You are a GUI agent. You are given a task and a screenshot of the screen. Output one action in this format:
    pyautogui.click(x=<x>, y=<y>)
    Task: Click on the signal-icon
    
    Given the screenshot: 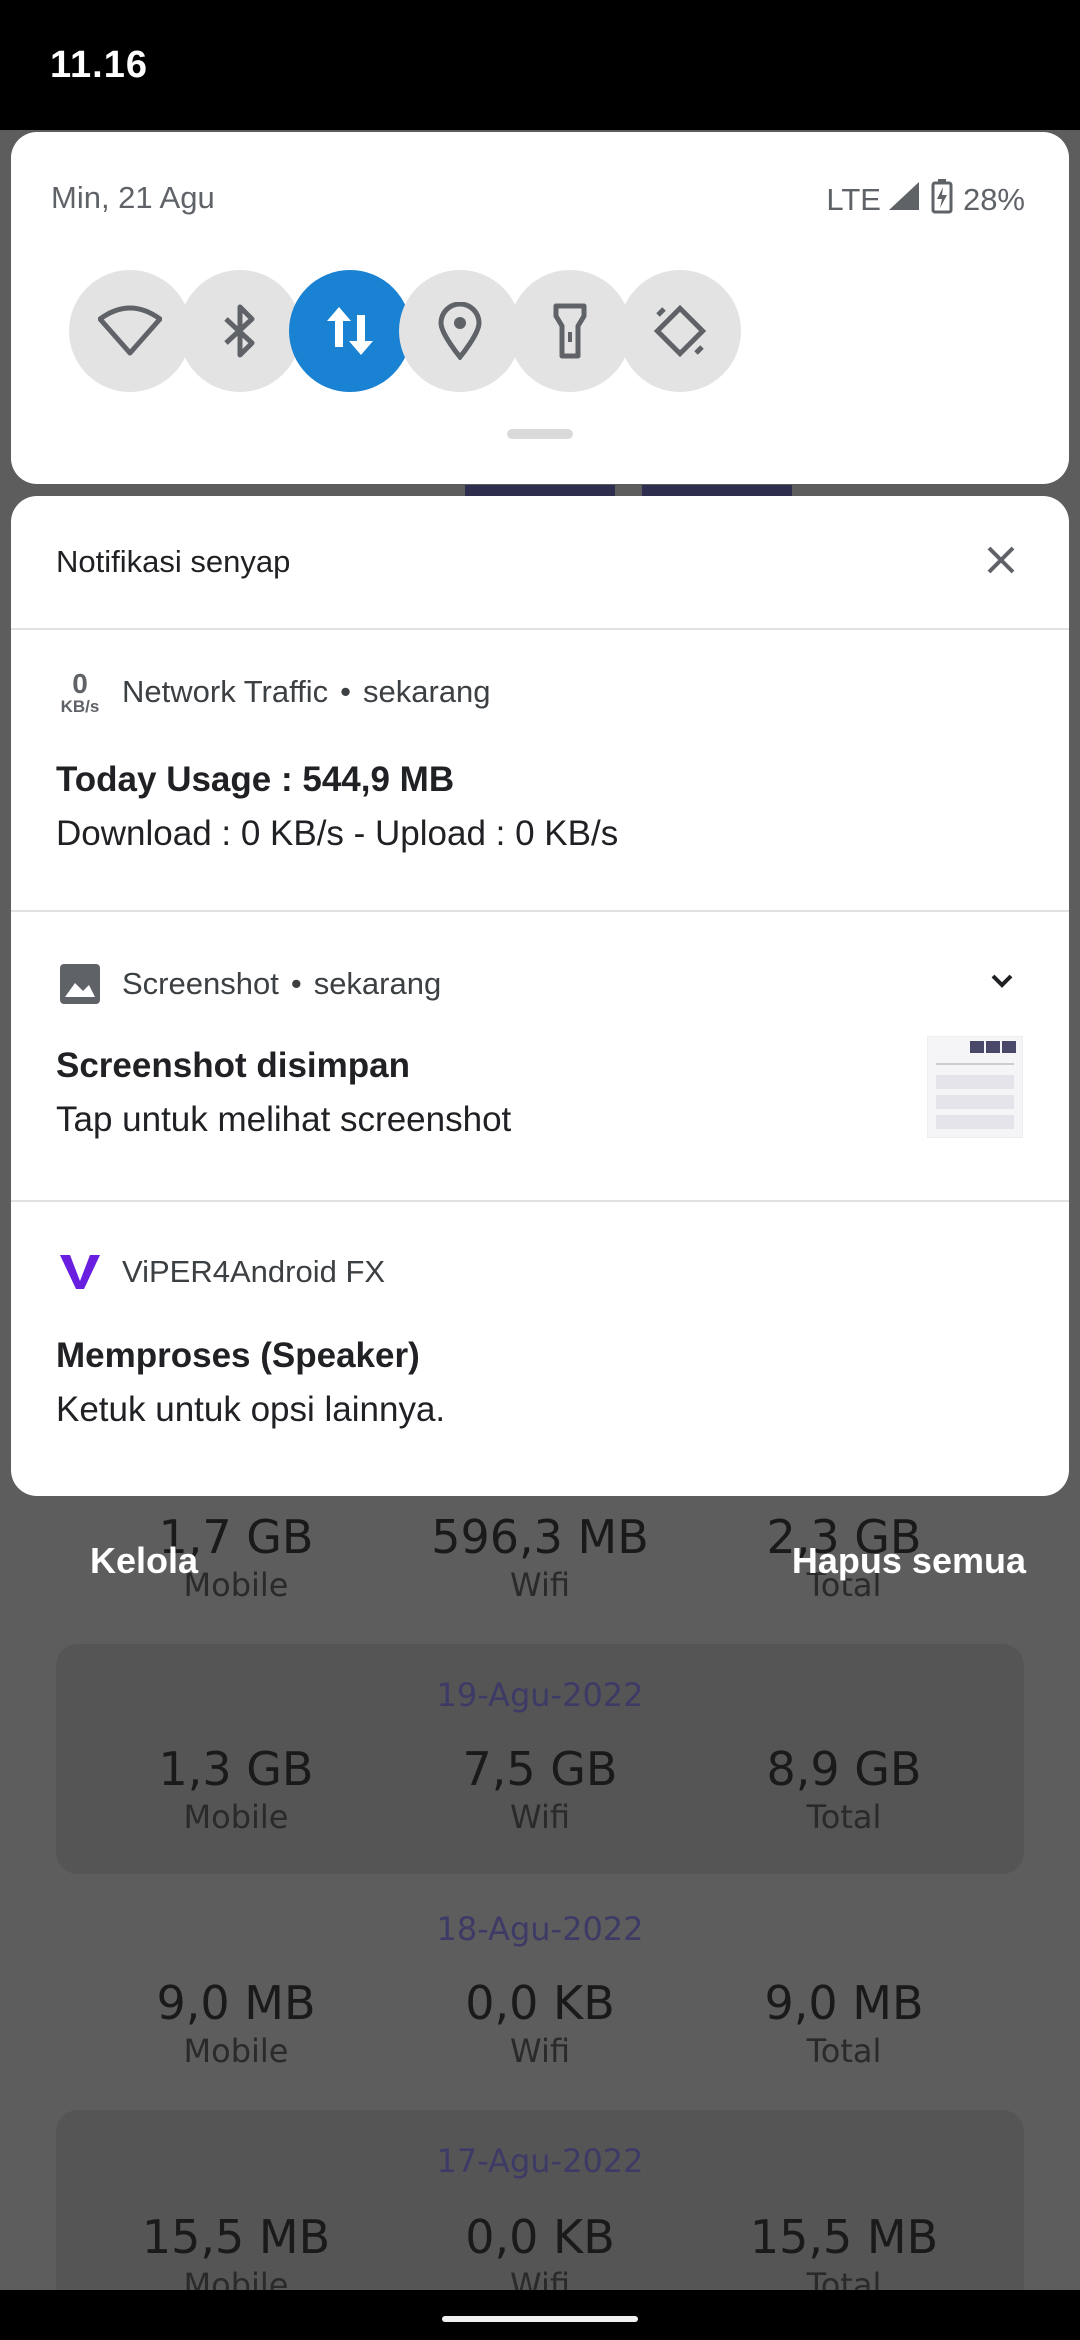 What is the action you would take?
    pyautogui.click(x=904, y=200)
    